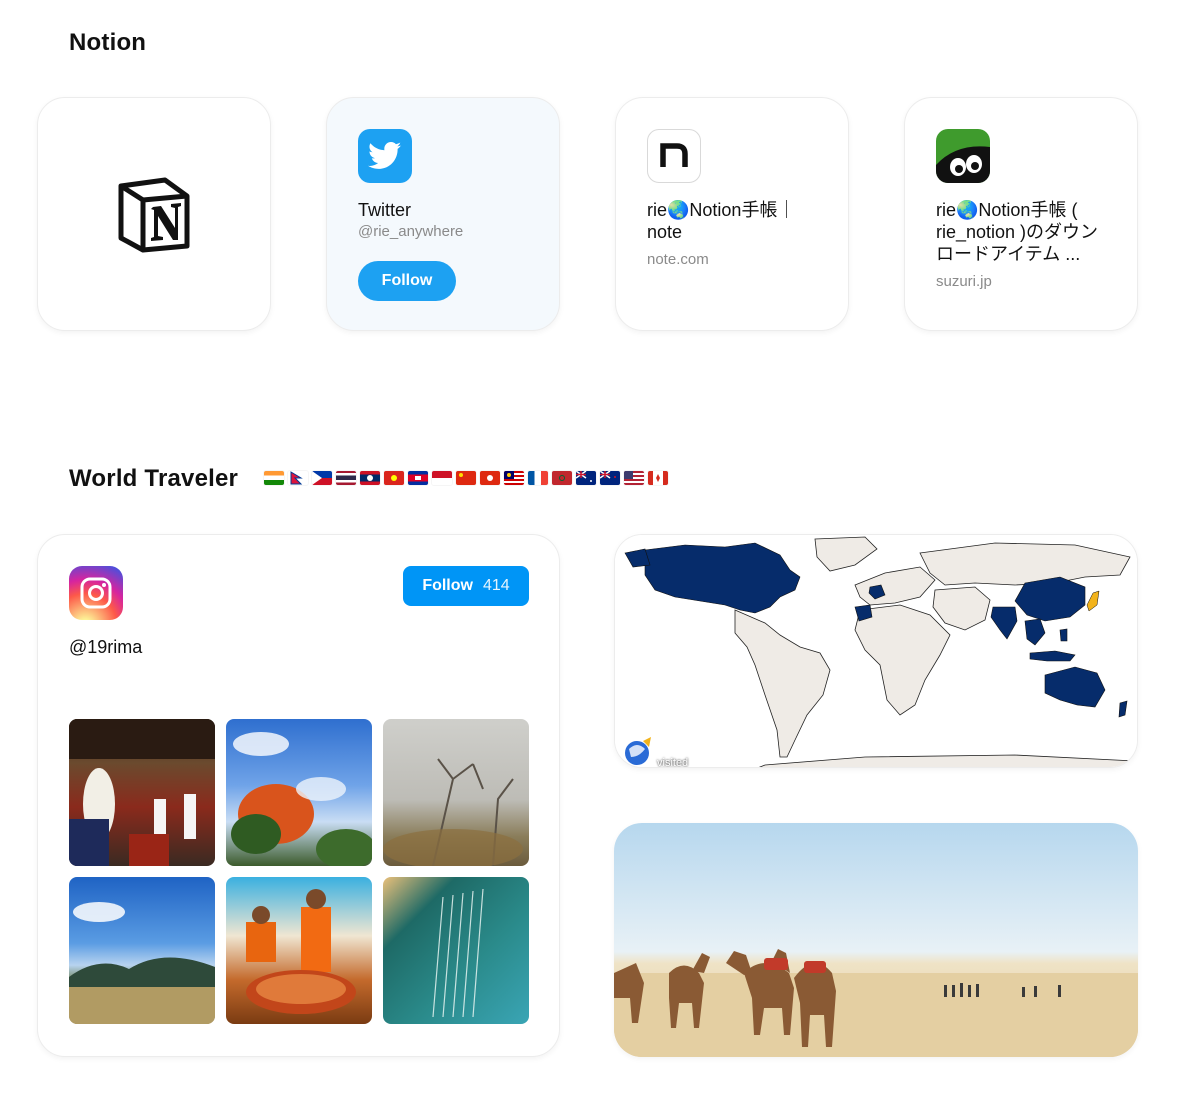 This screenshot has height=1096, width=1200. I want to click on camel-desert-photo, so click(876, 940).